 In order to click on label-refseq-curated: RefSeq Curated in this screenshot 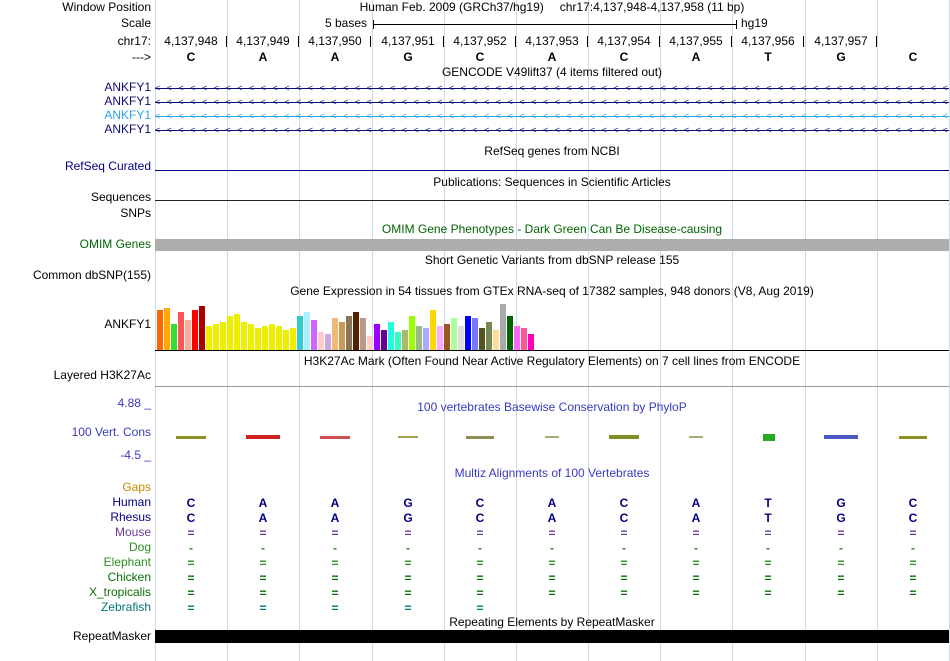, I will do `click(75, 166)`.